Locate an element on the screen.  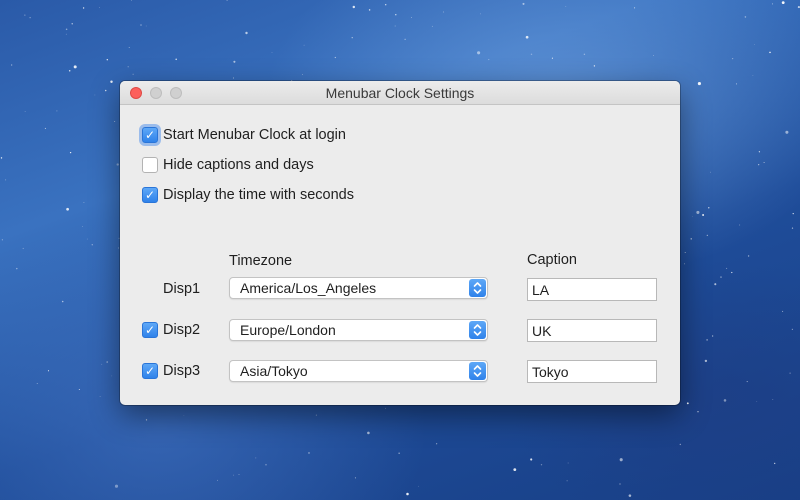
hide-captions-label: Hide captions and days is located at coordinates (238, 165).